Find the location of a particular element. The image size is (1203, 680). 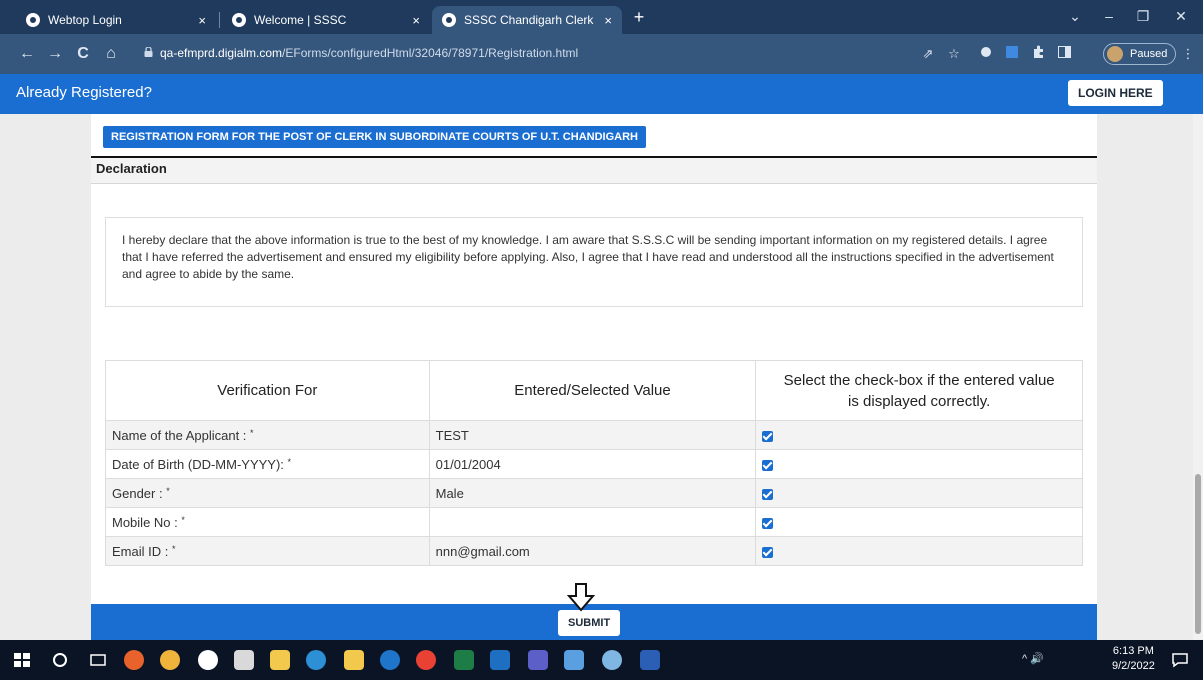

field-label: Gender : is located at coordinates (137, 493).